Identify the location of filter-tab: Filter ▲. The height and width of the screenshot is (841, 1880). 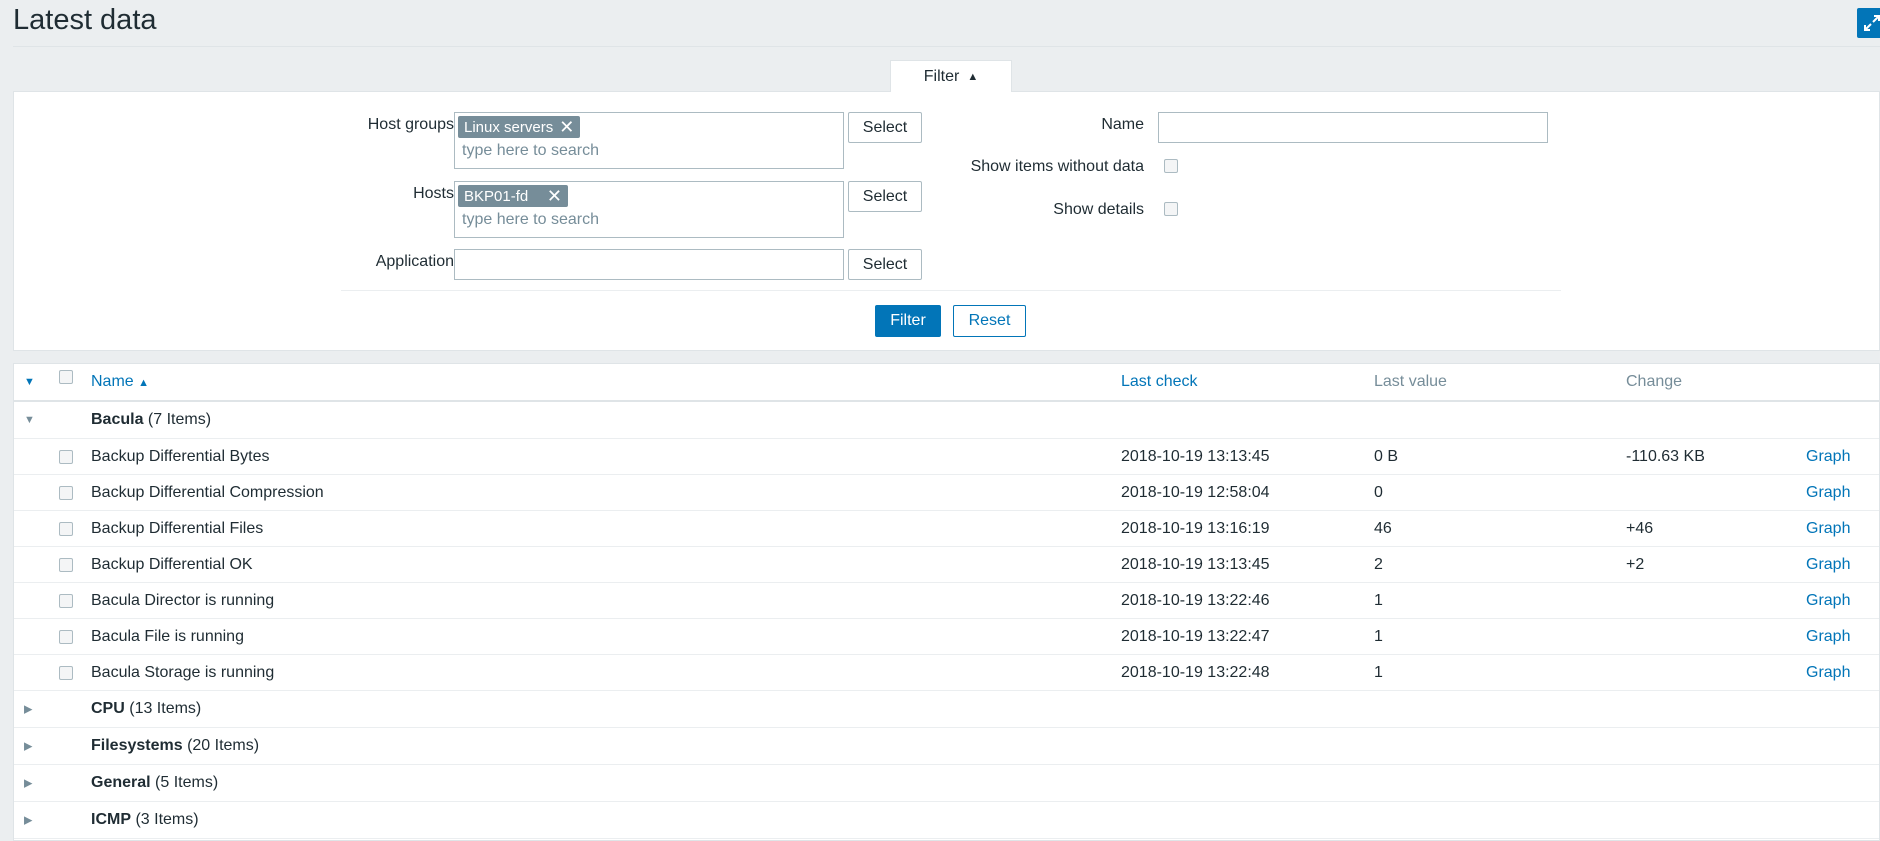
(951, 76).